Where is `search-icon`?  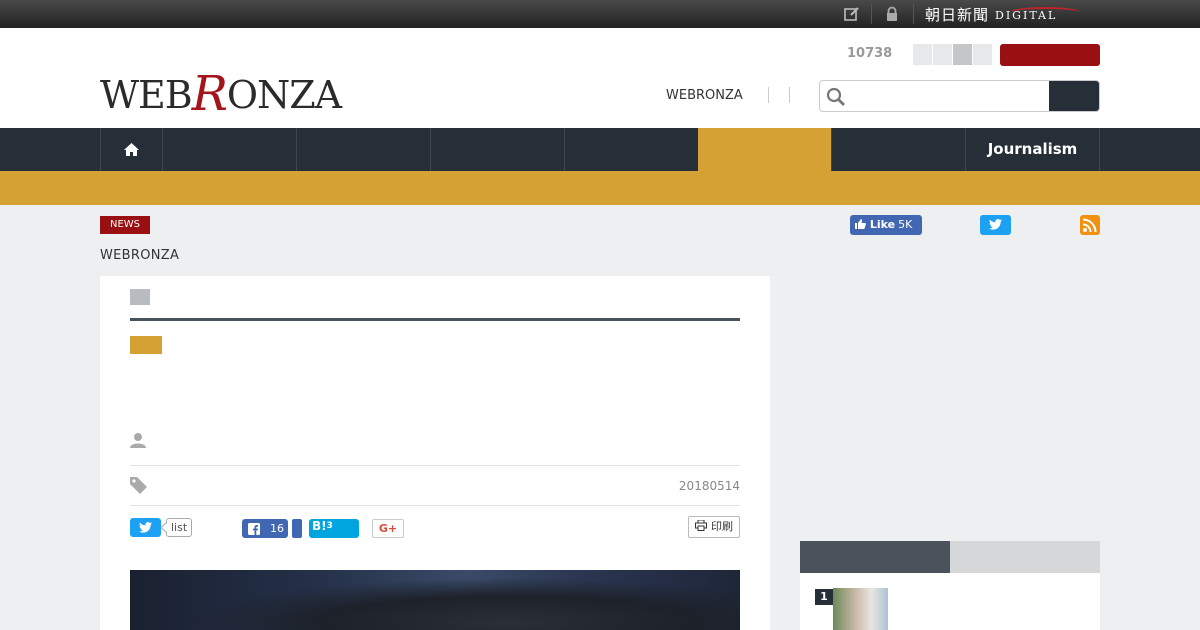
search-icon is located at coordinates (836, 99).